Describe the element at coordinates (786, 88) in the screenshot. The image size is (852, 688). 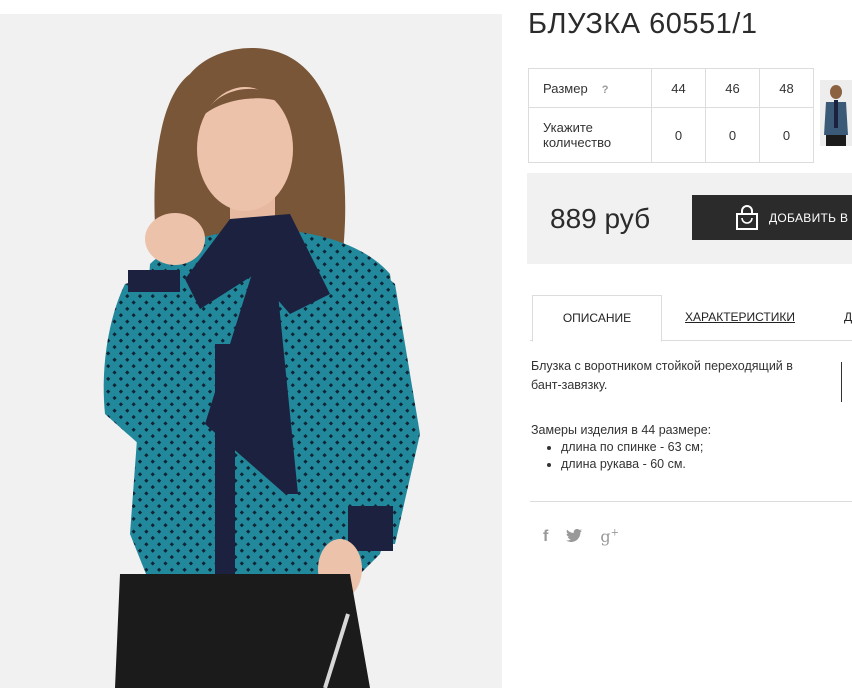
I see `size-48: 48` at that location.